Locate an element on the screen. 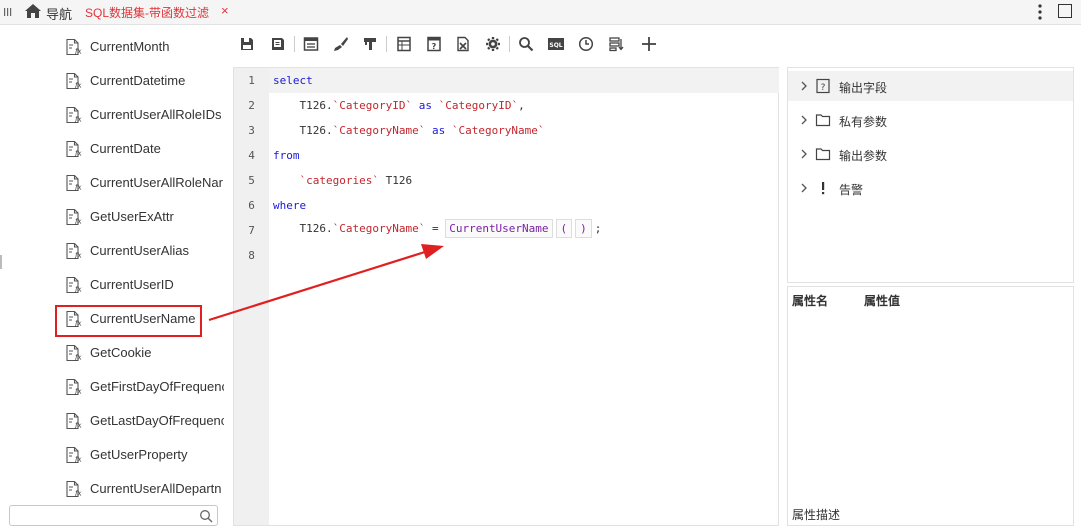  tree-item-private-params: 私有参数 is located at coordinates (930, 120).